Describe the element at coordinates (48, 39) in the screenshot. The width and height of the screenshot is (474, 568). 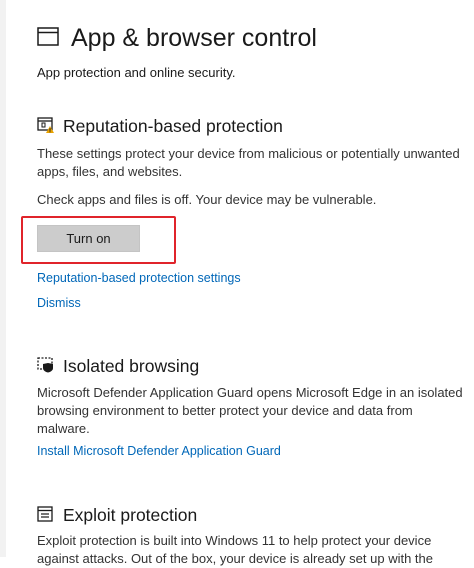
I see `browser-window-icon` at that location.